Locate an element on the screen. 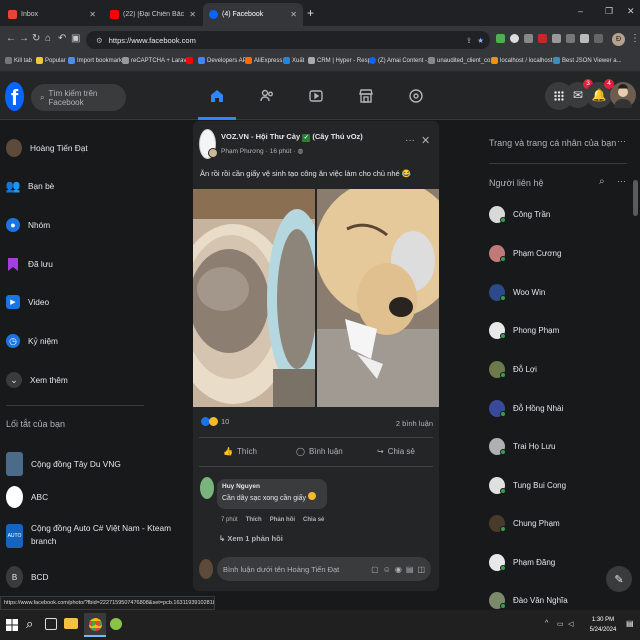 Image resolution: width=640 pixels, height=640 pixels. tab-inbox: Inbox ✕ is located at coordinates (52, 14).